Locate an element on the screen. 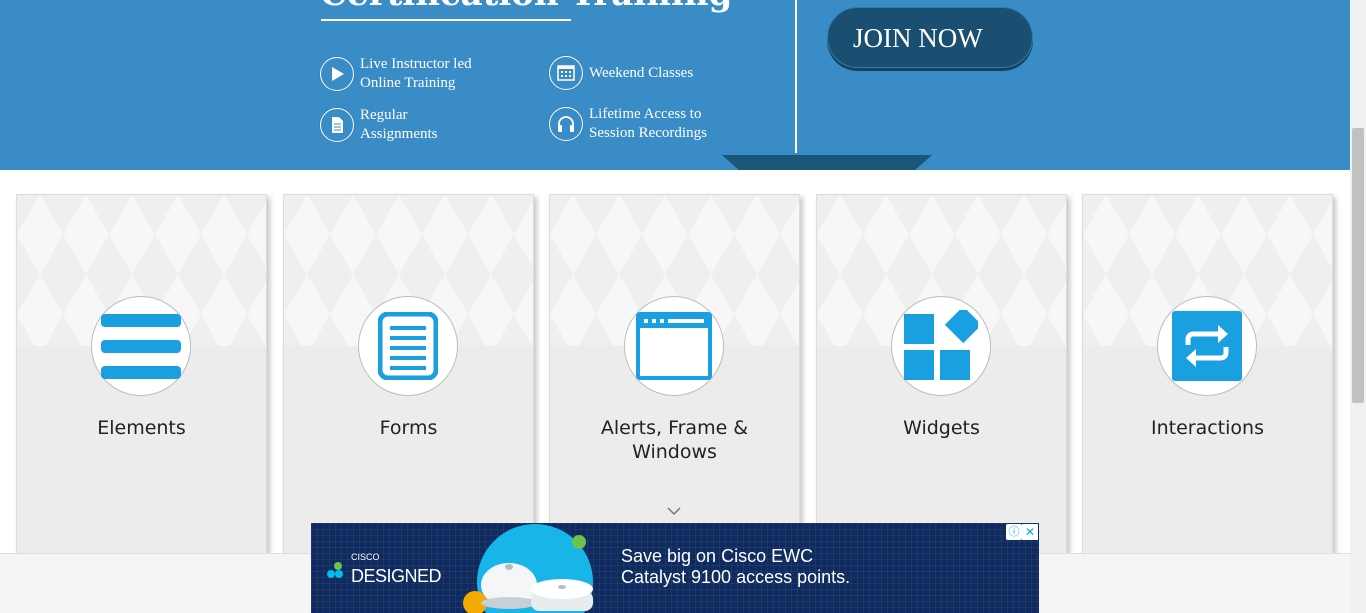  banner-tab-decoration is located at coordinates (827, 162).